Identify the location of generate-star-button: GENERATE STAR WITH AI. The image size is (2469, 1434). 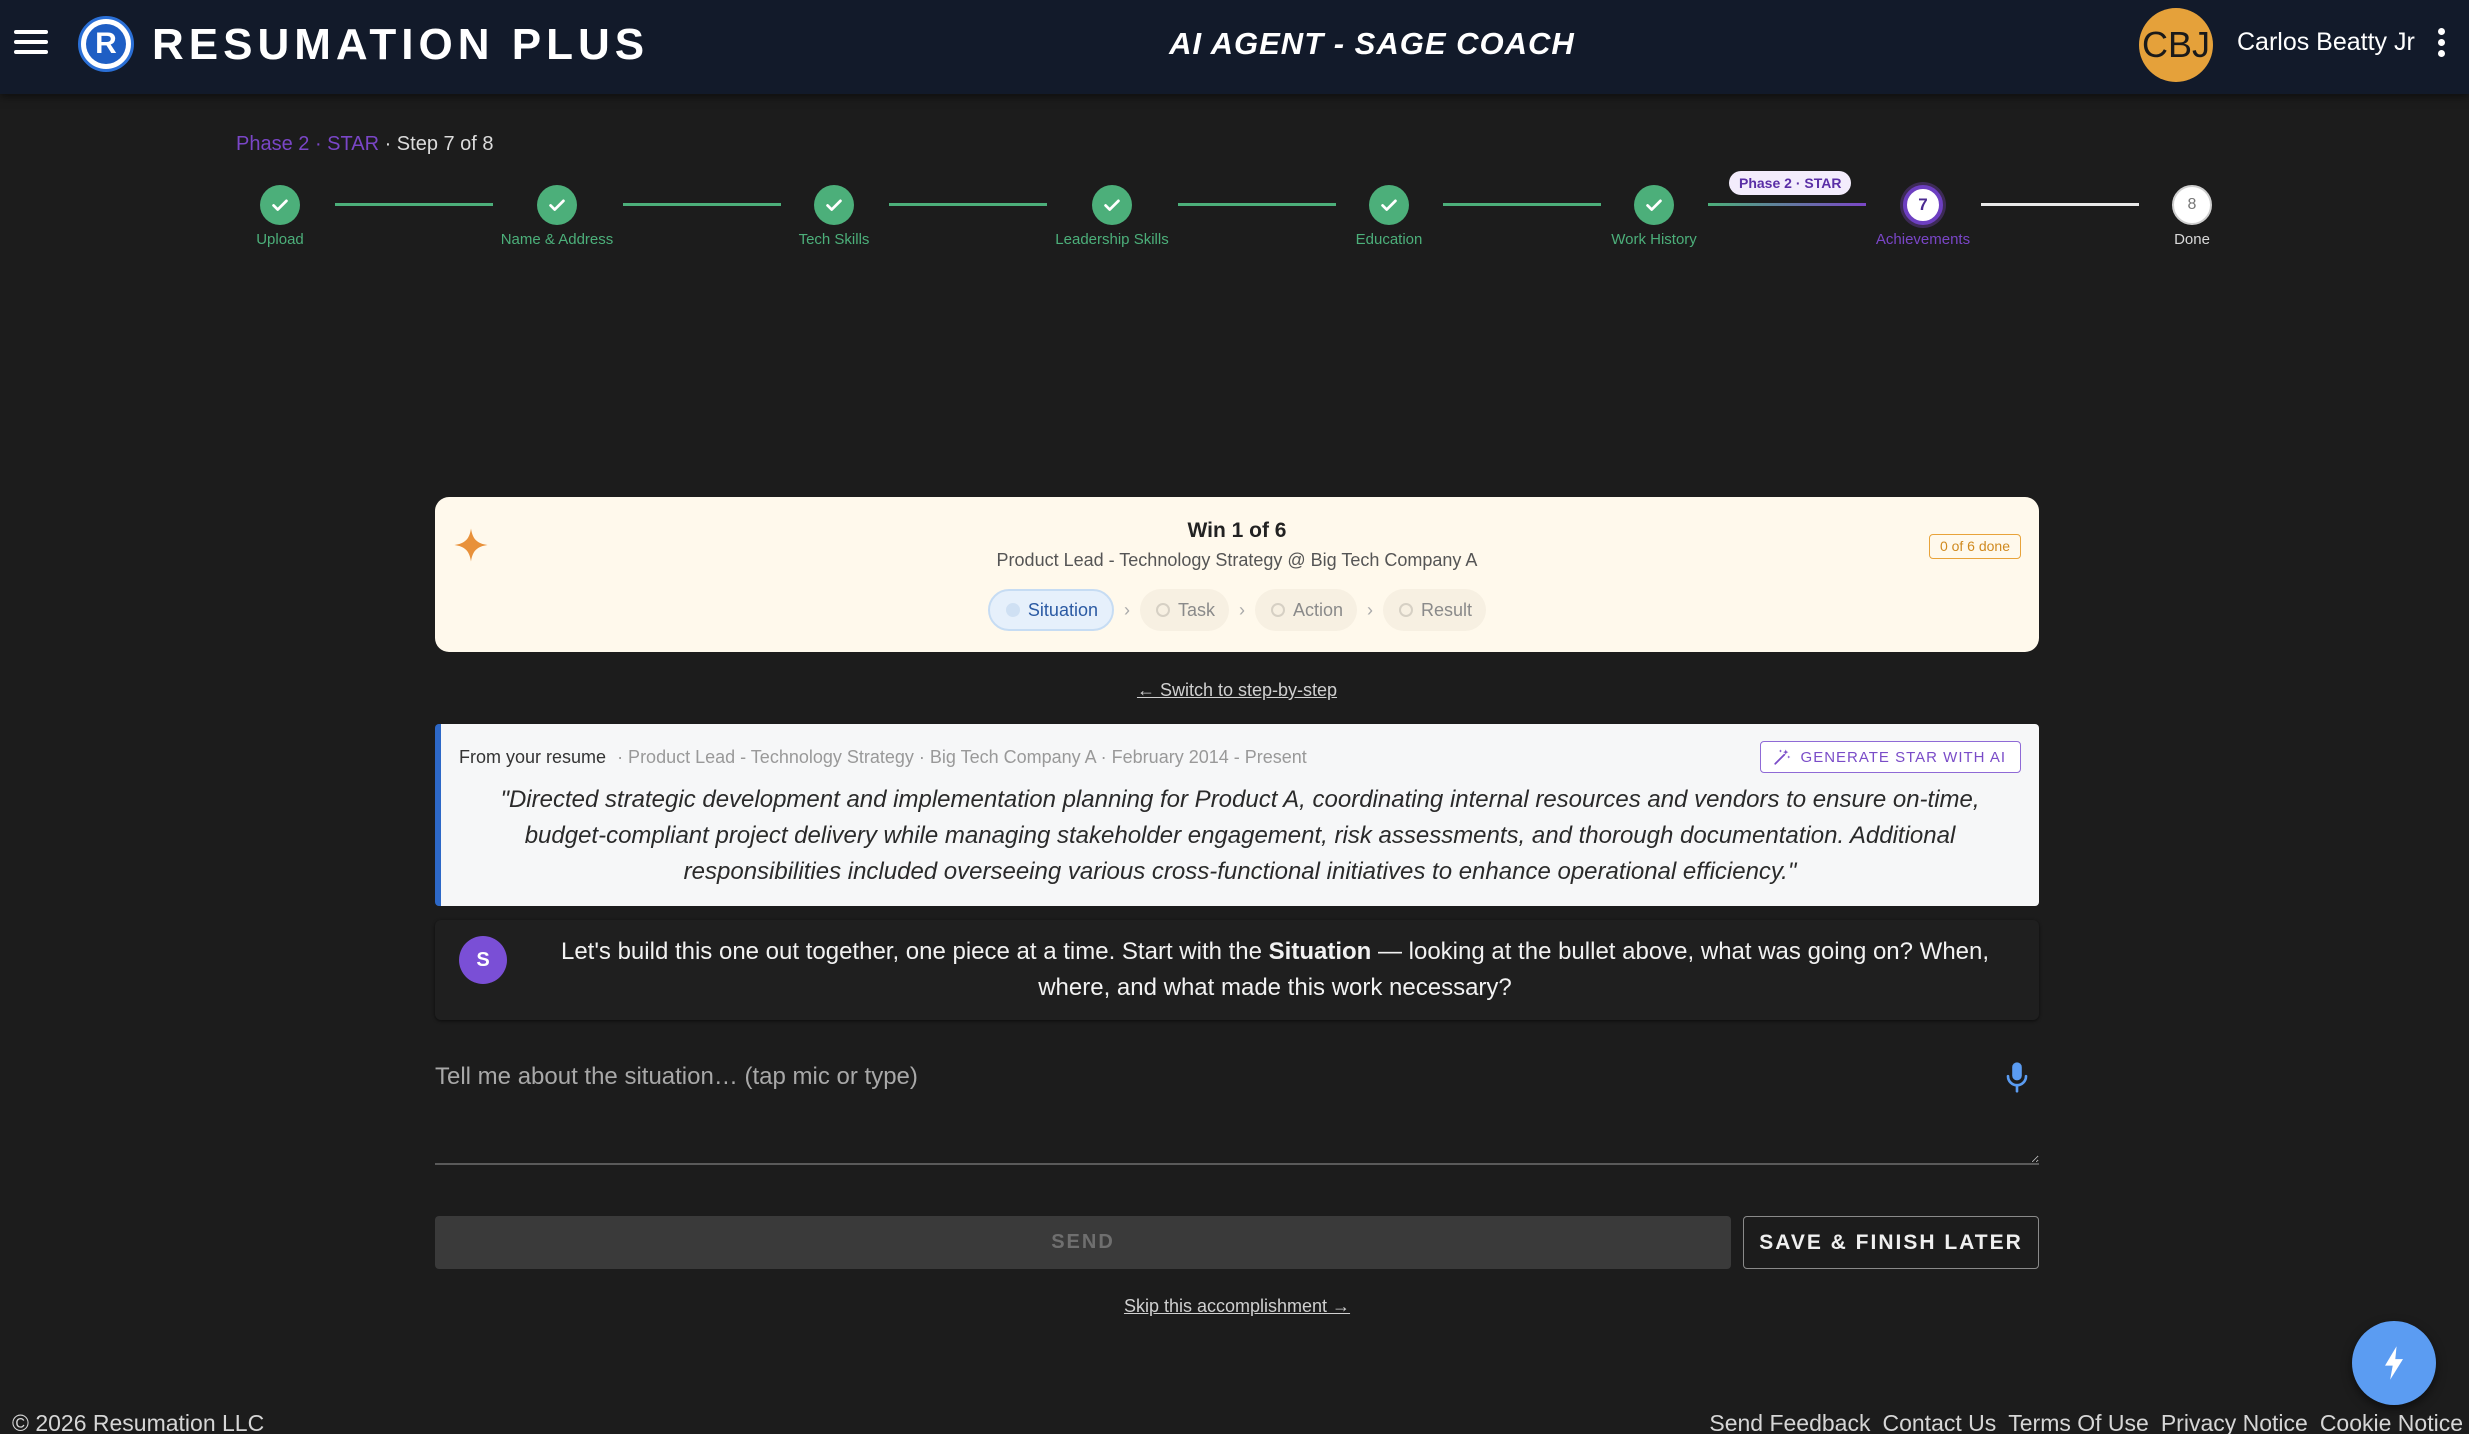
(1890, 757).